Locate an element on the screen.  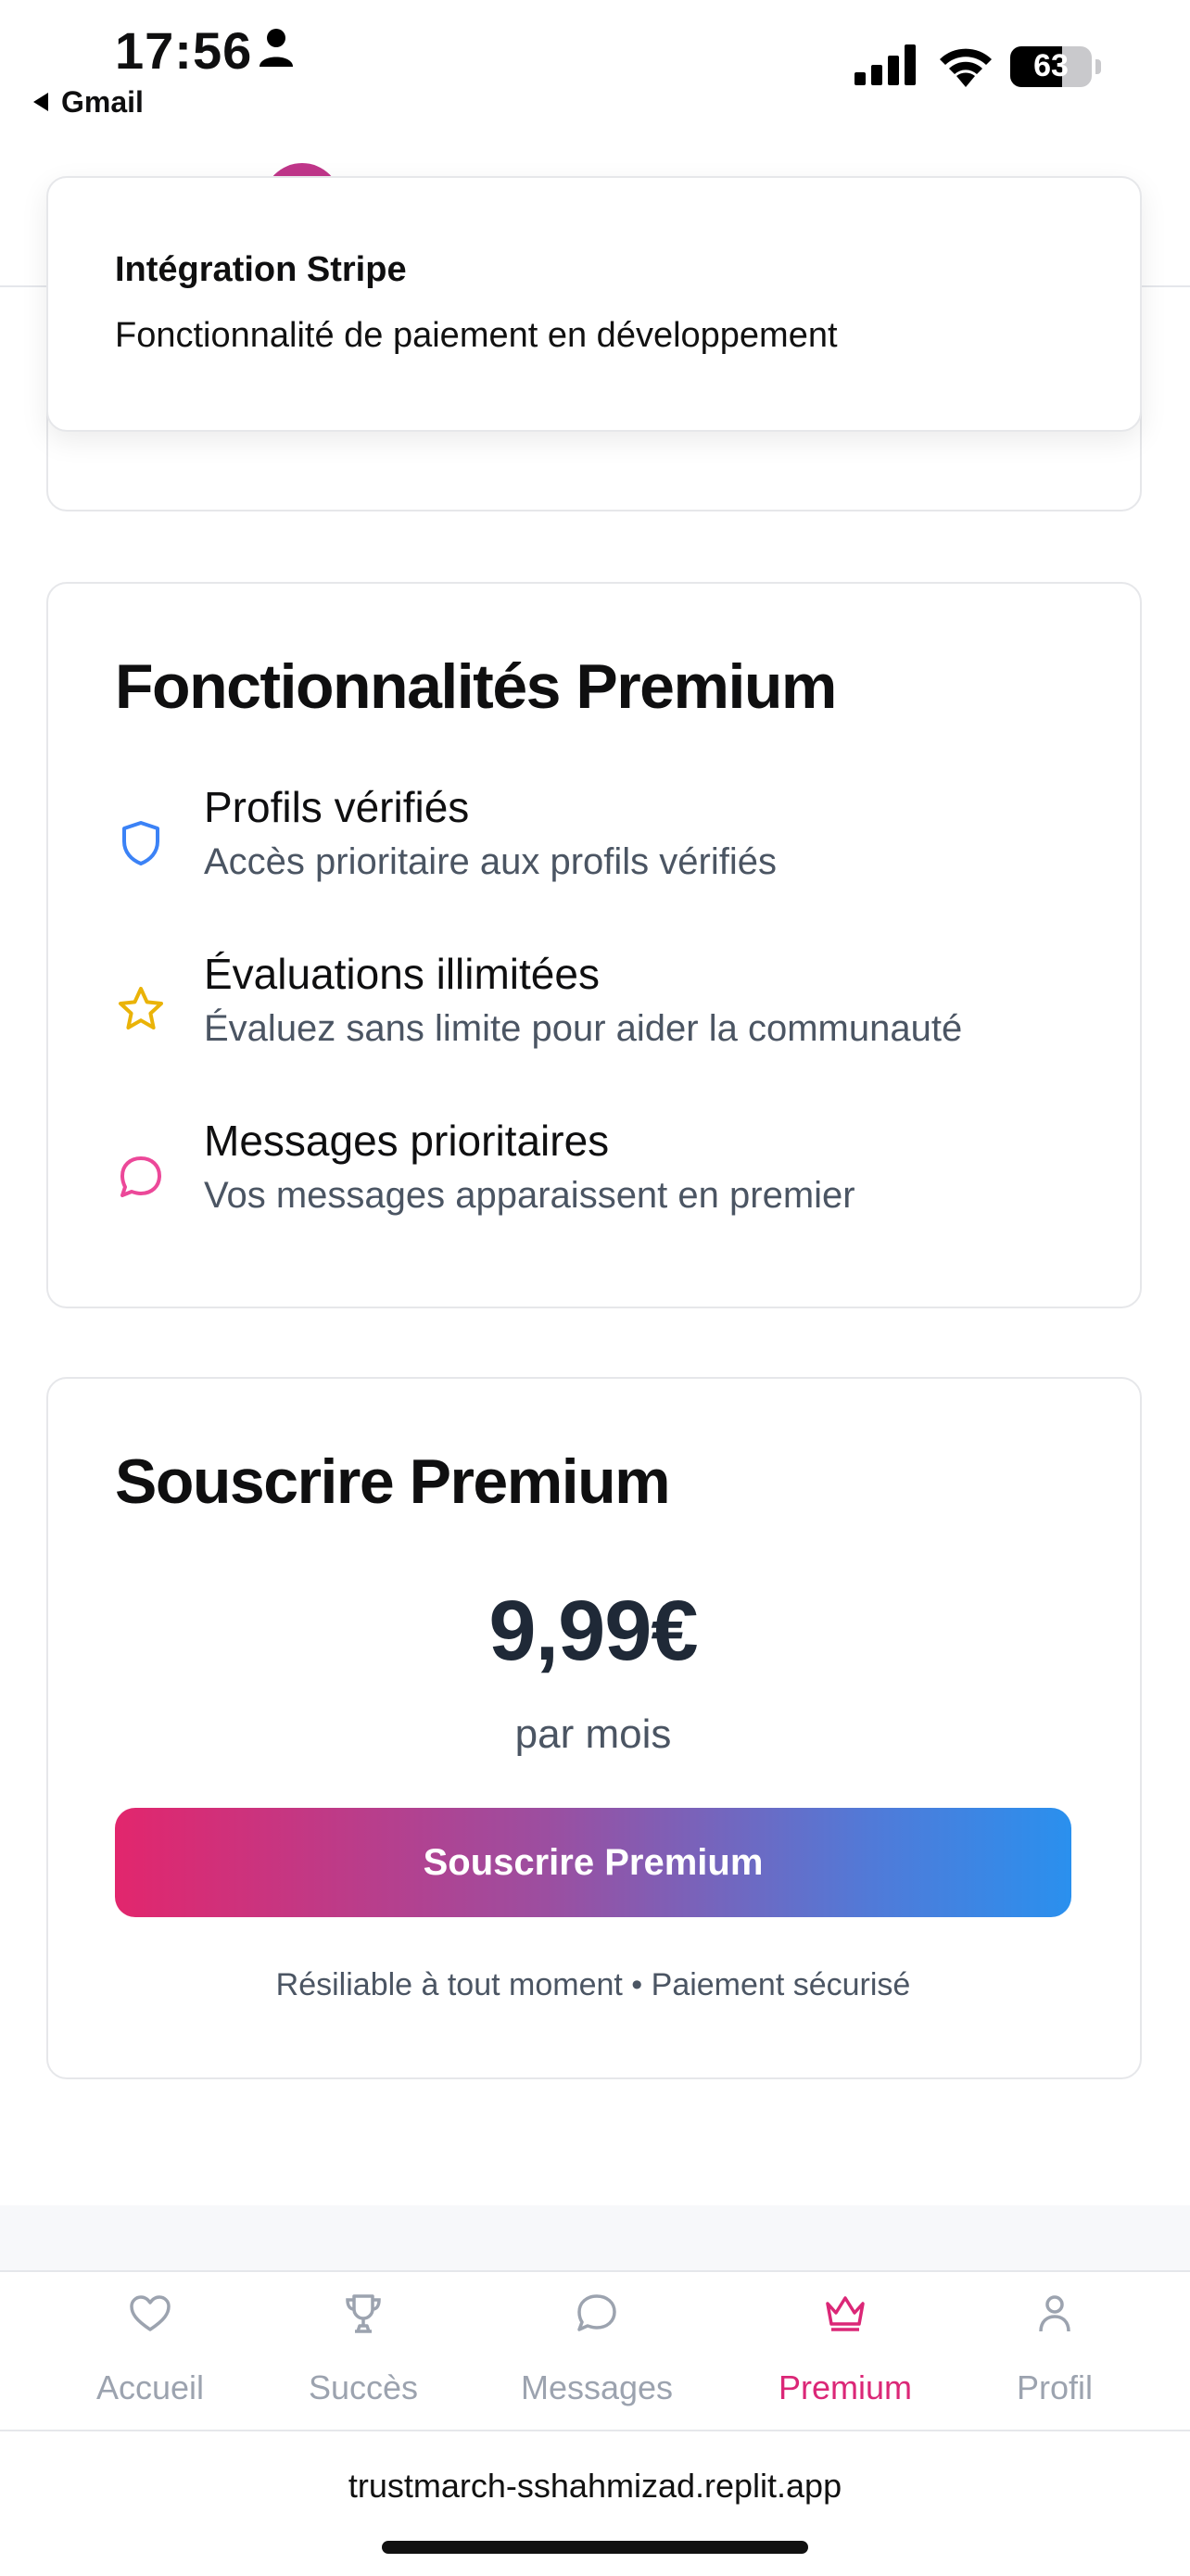
back-app-label: Gmail is located at coordinates (102, 102).